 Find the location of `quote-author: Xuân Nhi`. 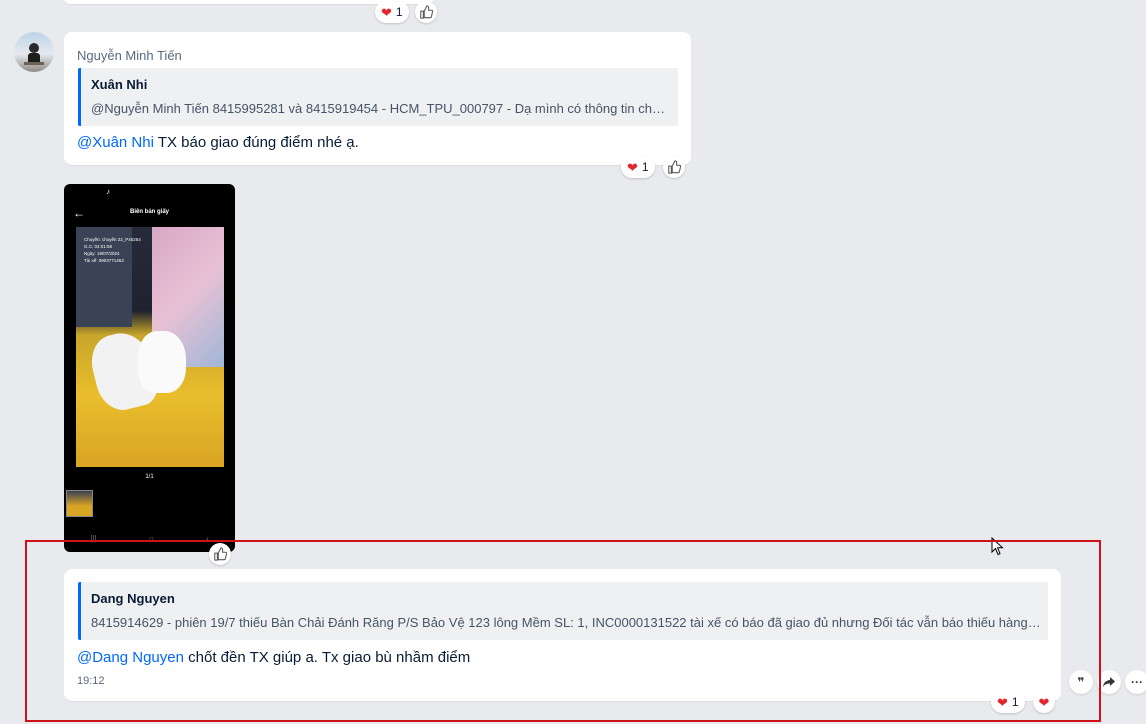

quote-author: Xuân Nhi is located at coordinates (119, 84).